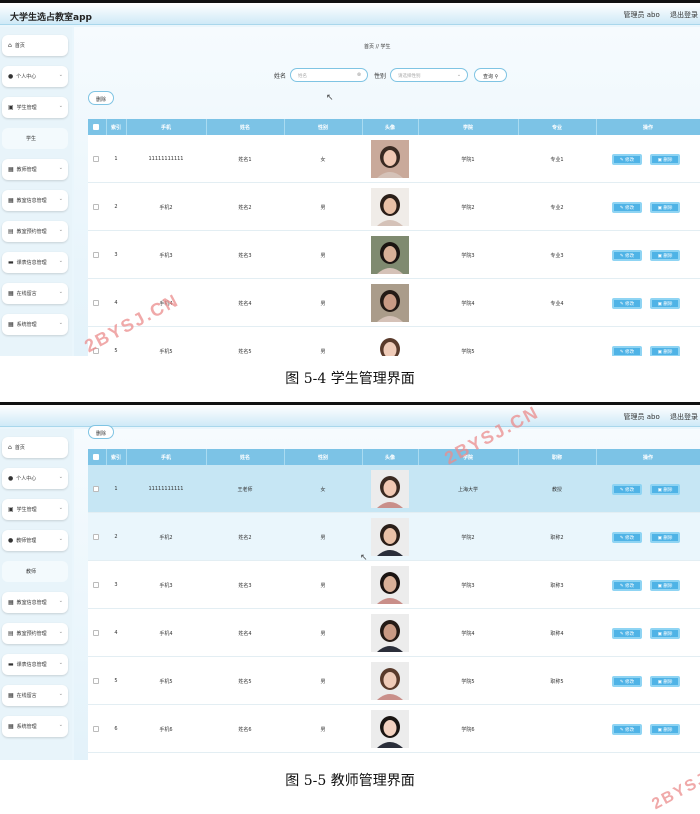 The image size is (700, 814). I want to click on table-row: 3 手机3 姓名3 男 学院3 职称3 ✎ 修改 ▣ 删除, so click(394, 585).